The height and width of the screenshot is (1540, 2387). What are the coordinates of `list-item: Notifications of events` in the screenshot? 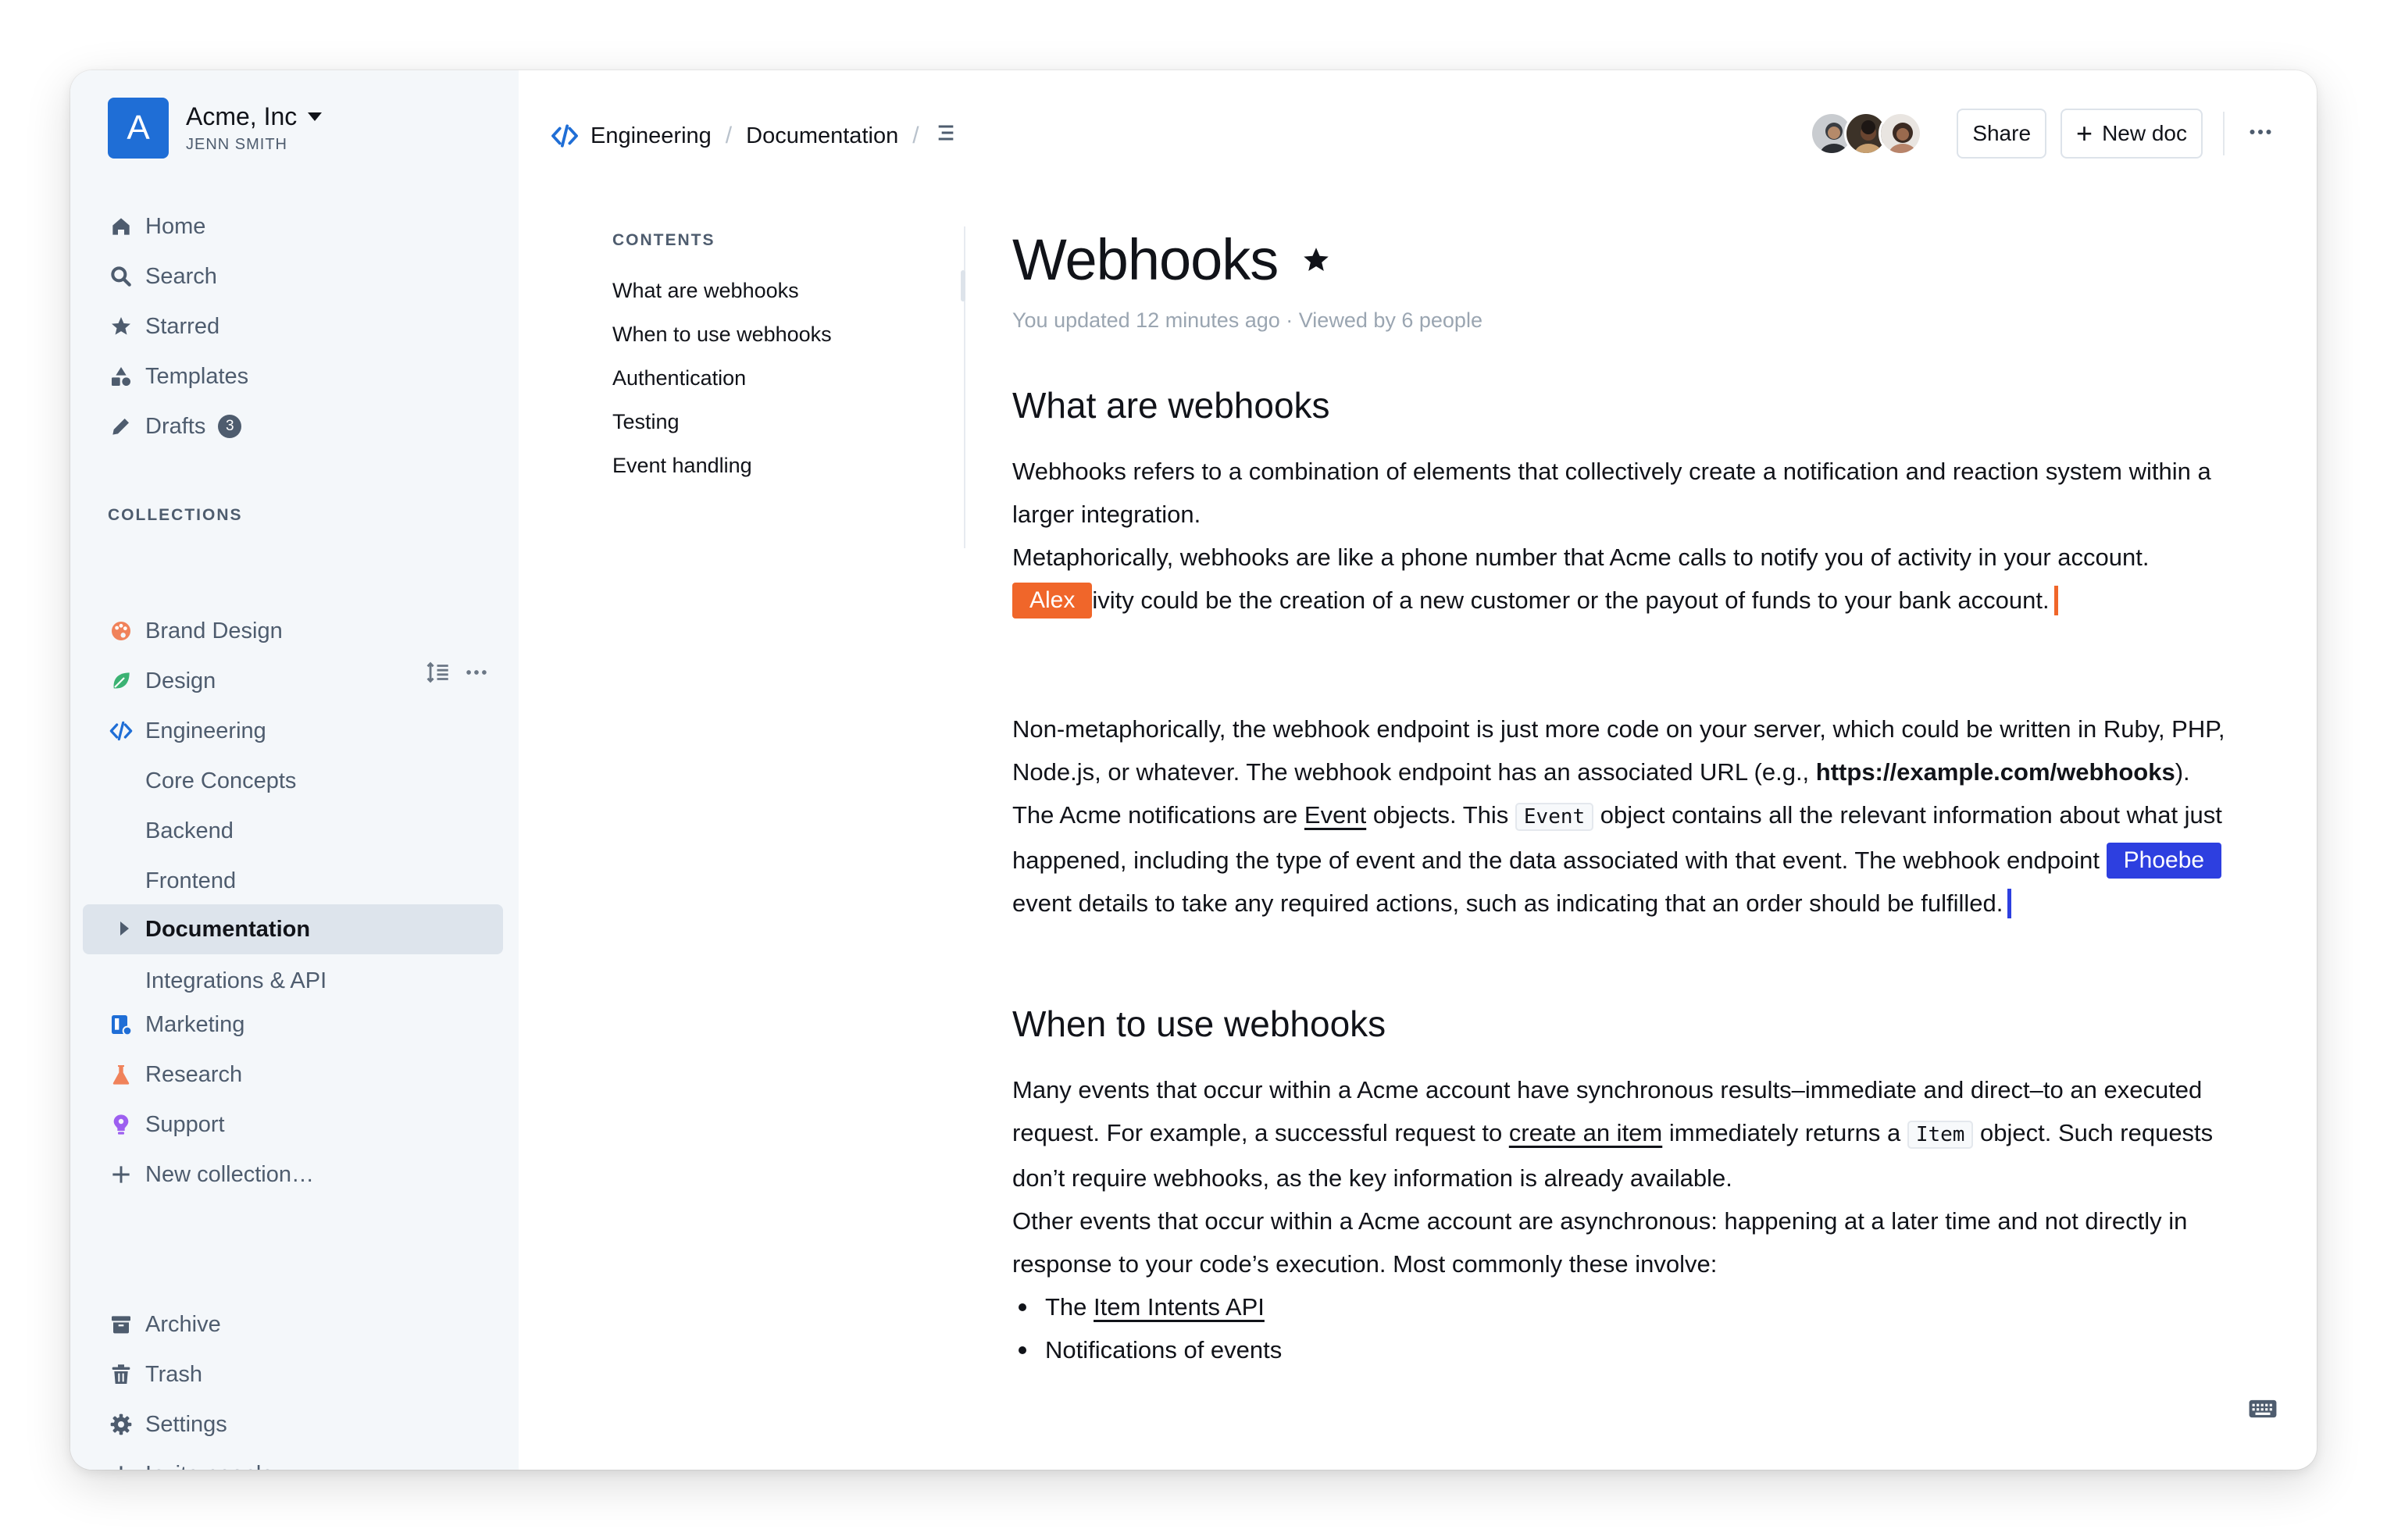 It's located at (1622, 1349).